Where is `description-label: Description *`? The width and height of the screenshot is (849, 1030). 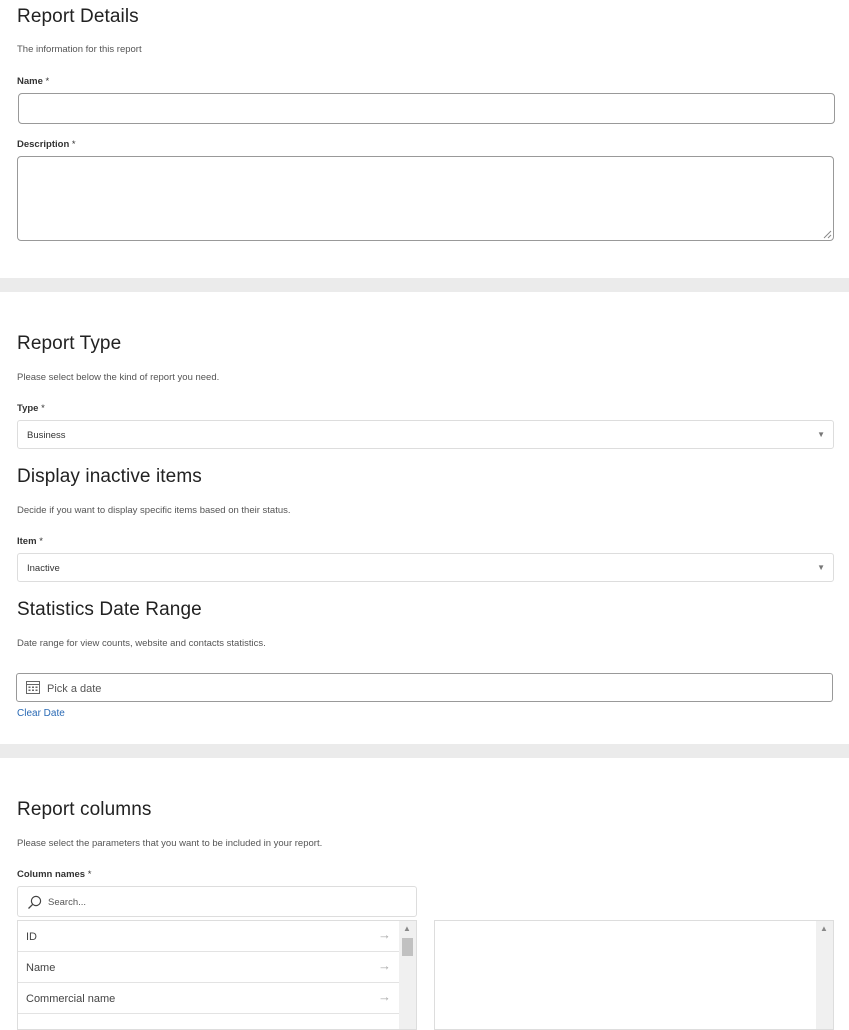 description-label: Description * is located at coordinates (46, 144).